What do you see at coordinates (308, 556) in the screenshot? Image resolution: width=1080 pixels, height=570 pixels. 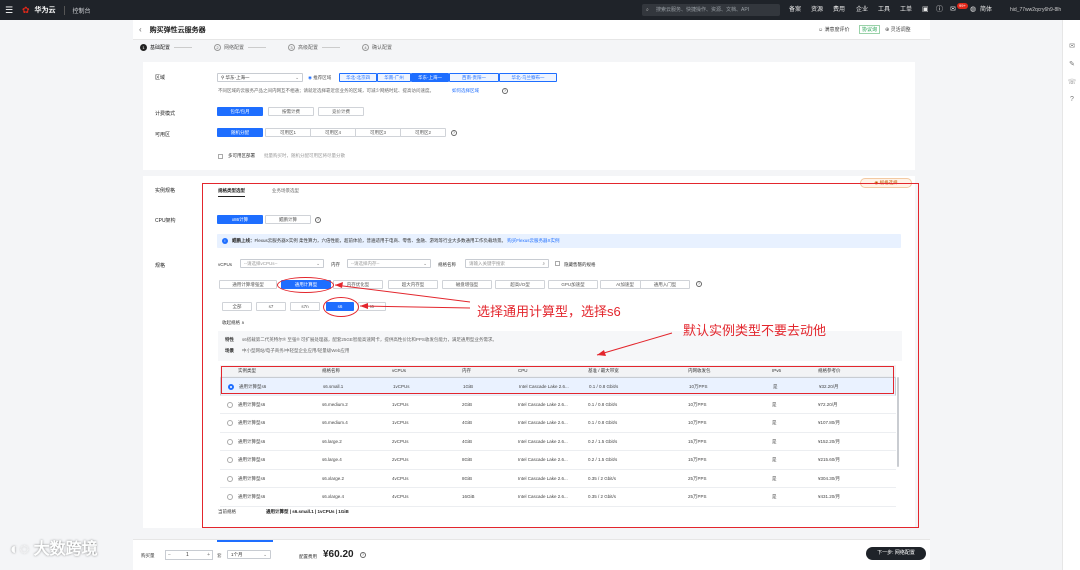 I see `price-label: 配置费用` at bounding box center [308, 556].